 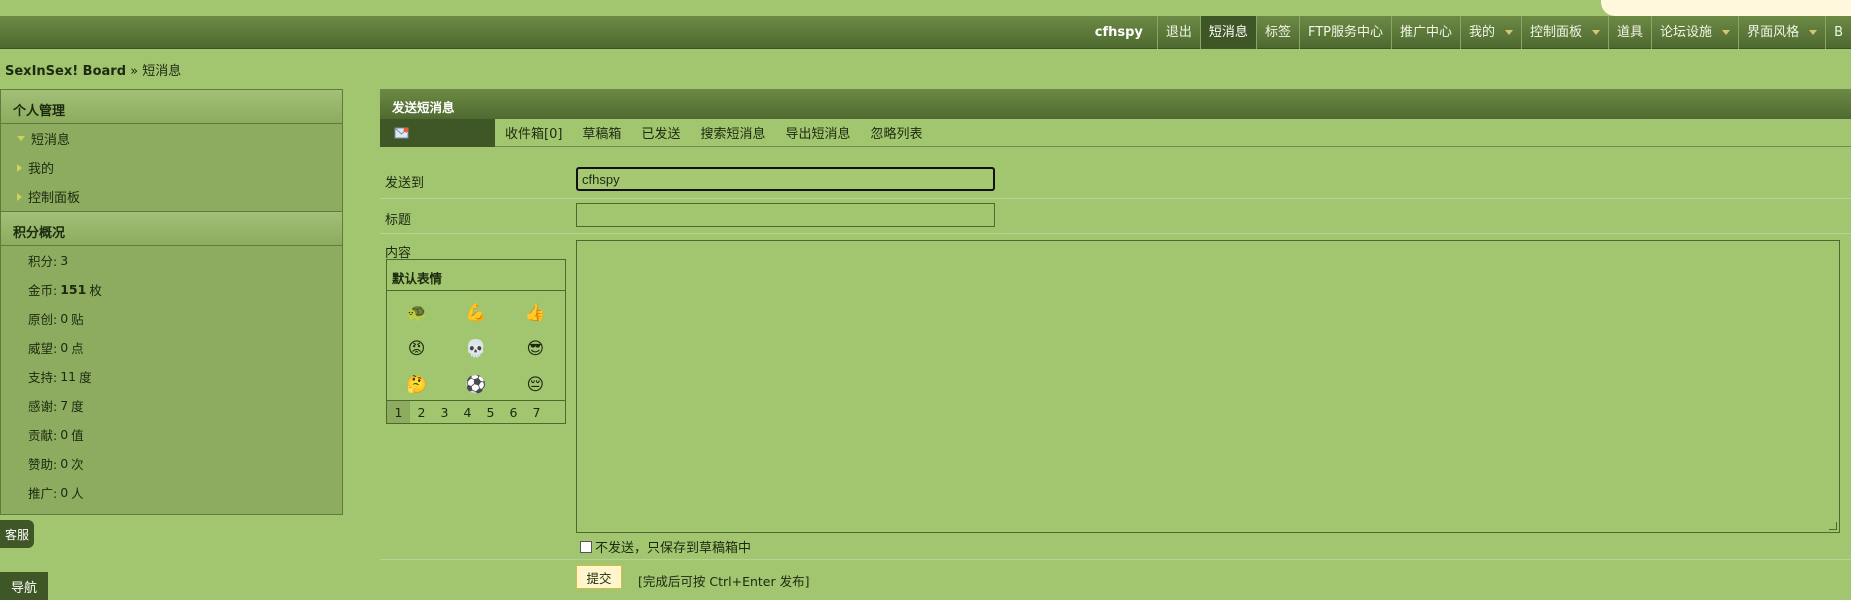 I want to click on cool-face-icon: 😎, so click(x=535, y=349).